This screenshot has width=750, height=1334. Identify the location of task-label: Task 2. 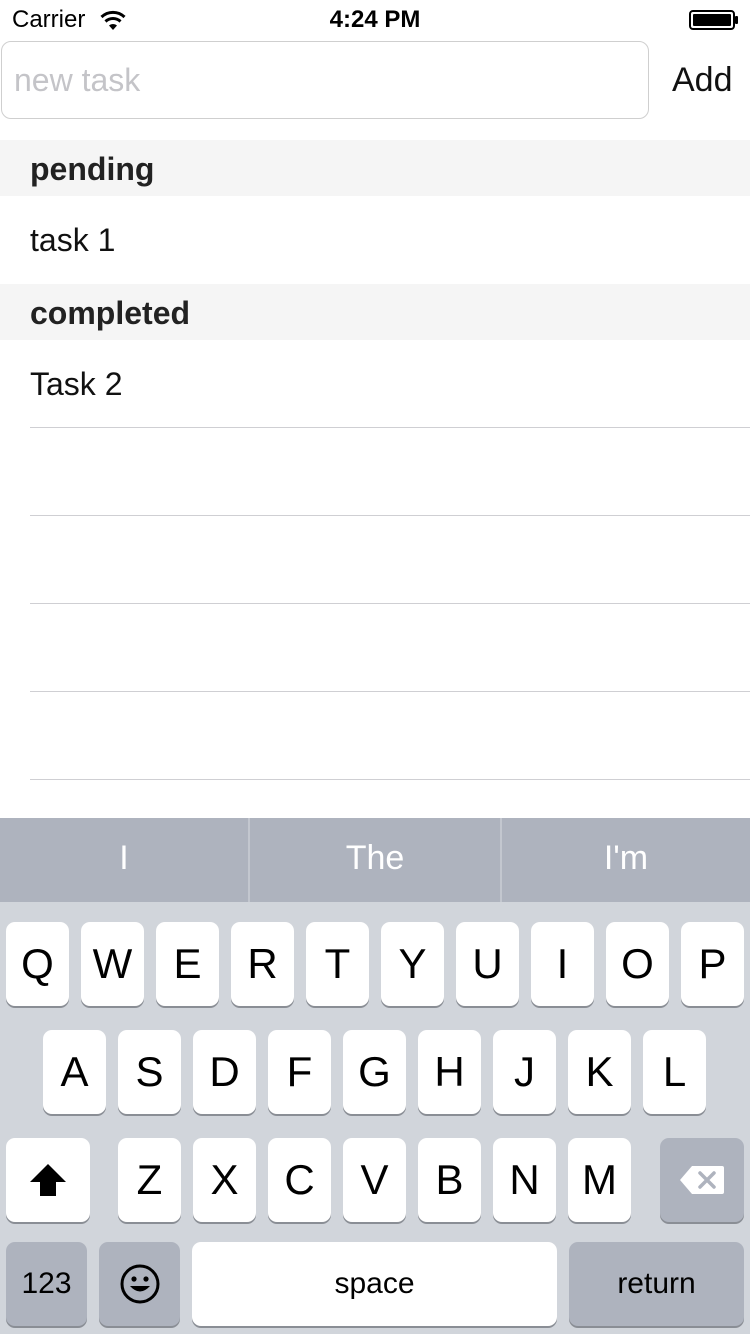
(76, 384).